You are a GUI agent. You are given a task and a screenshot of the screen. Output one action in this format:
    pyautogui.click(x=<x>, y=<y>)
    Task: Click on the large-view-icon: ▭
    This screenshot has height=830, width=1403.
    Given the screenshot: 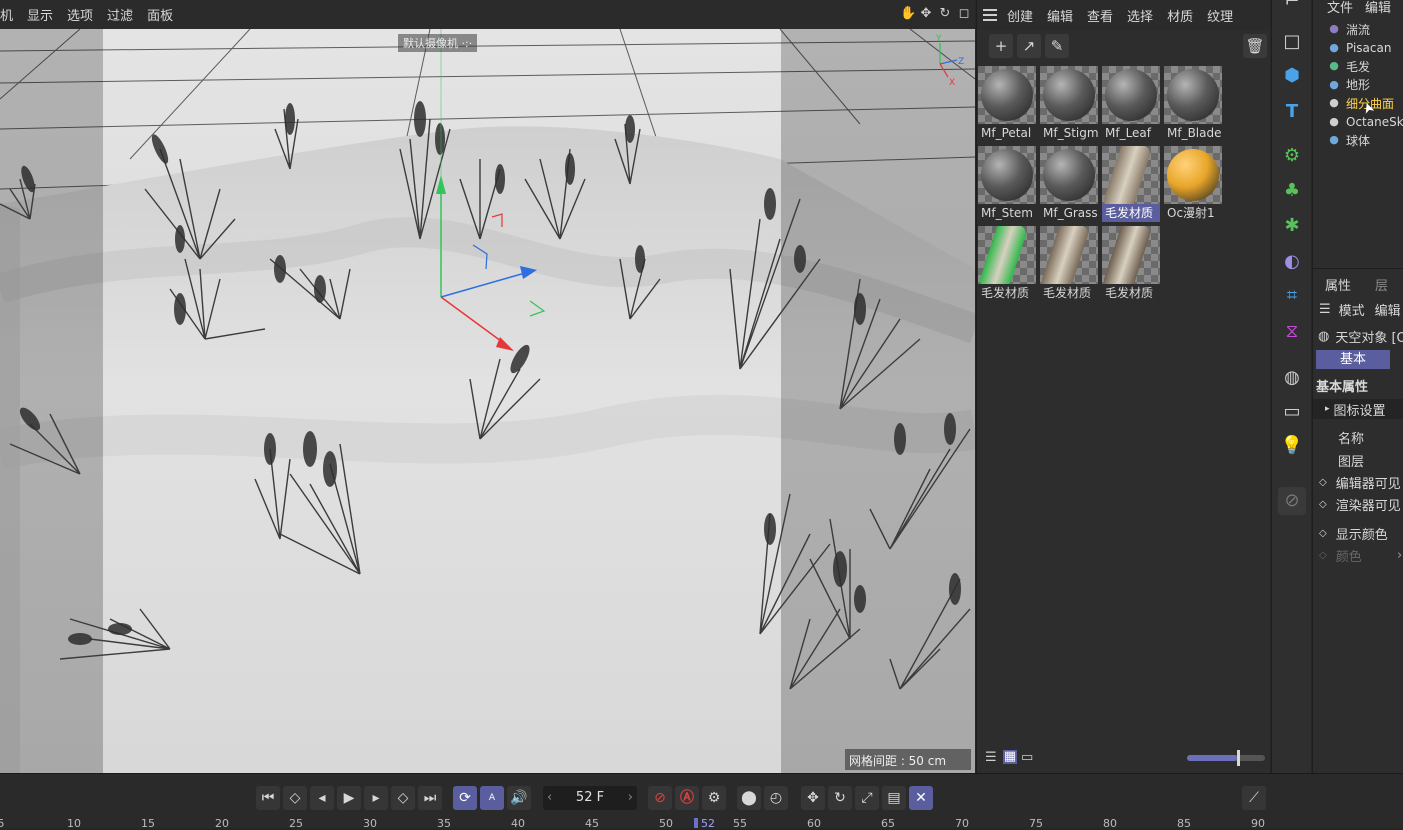 What is the action you would take?
    pyautogui.click(x=1027, y=757)
    